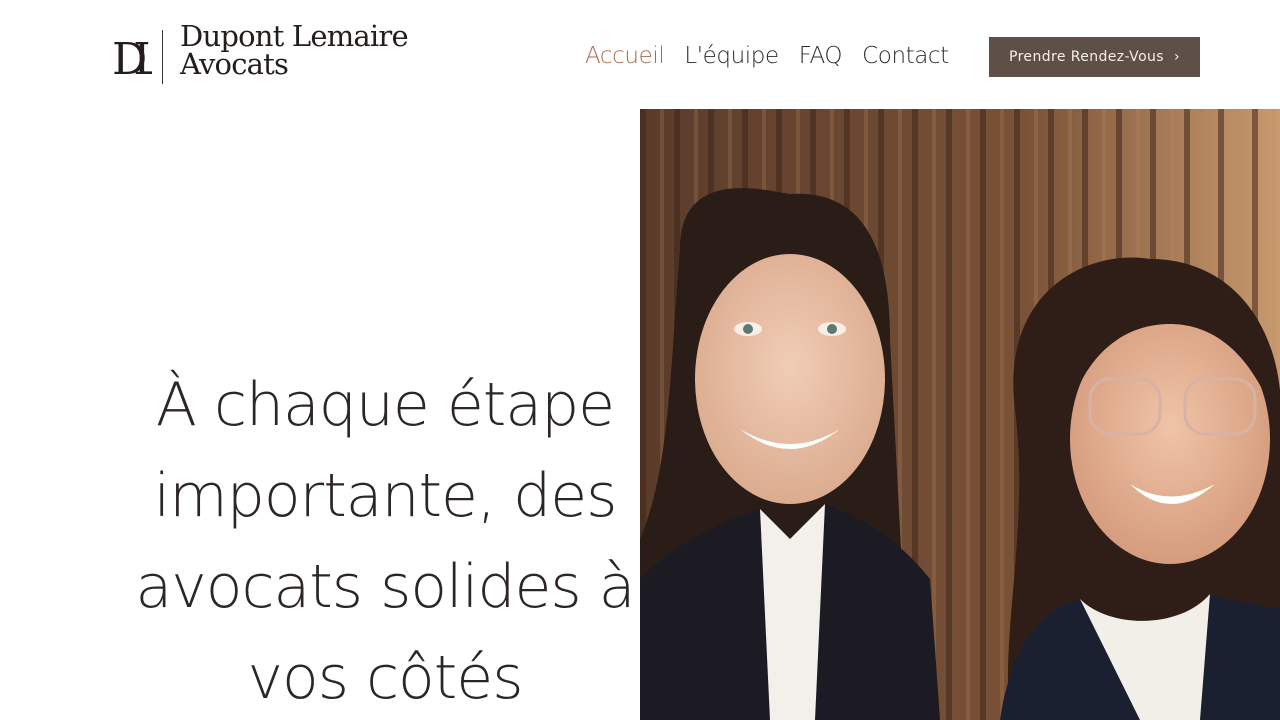  What do you see at coordinates (625, 56) in the screenshot?
I see `nav-item-accueil: Accueil` at bounding box center [625, 56].